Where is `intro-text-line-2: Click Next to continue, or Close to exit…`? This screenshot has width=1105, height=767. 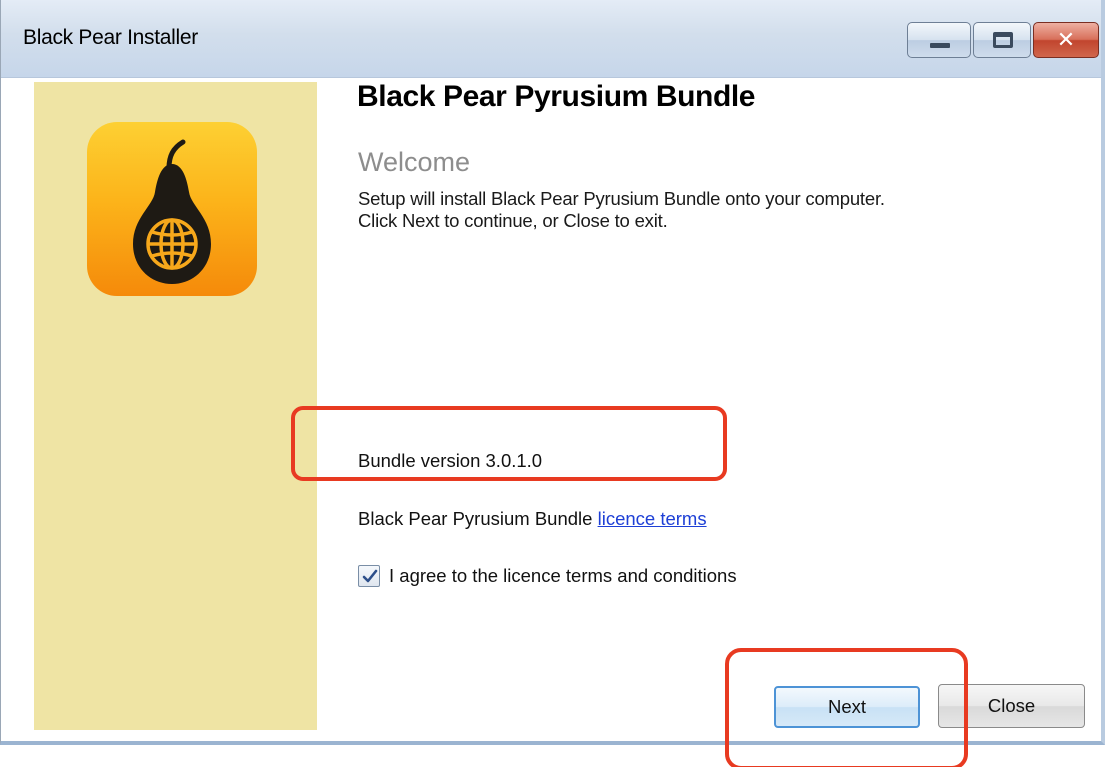 intro-text-line-2: Click Next to continue, or Close to exit… is located at coordinates (513, 220).